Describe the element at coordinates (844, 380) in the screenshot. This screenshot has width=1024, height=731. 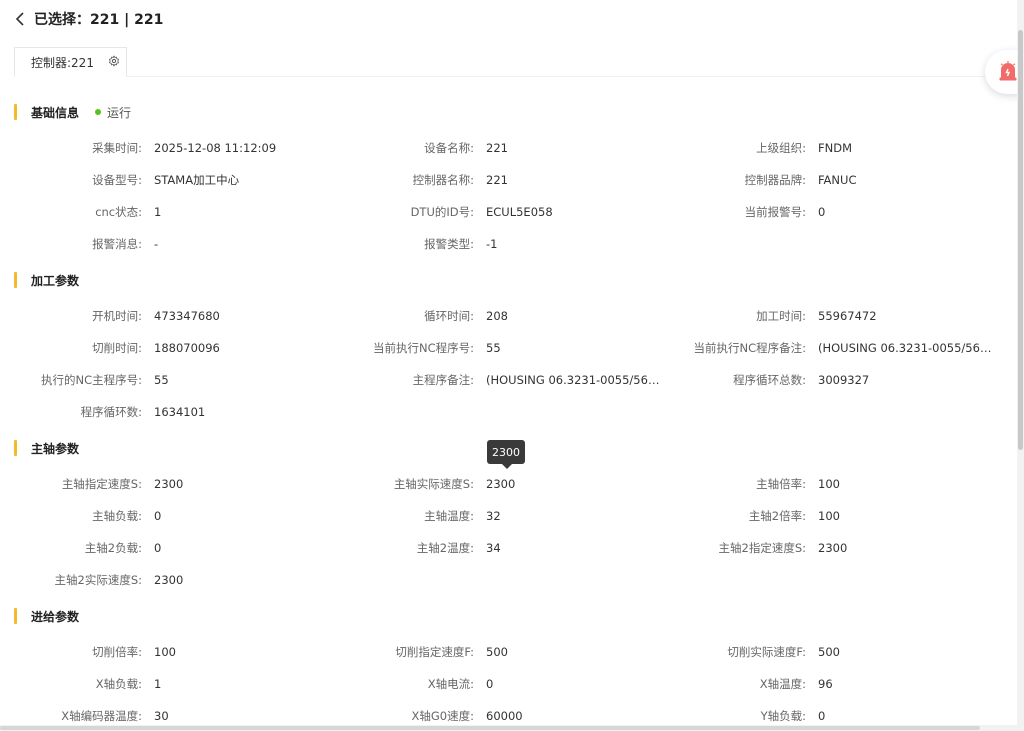
I see `field-value: 3009327` at that location.